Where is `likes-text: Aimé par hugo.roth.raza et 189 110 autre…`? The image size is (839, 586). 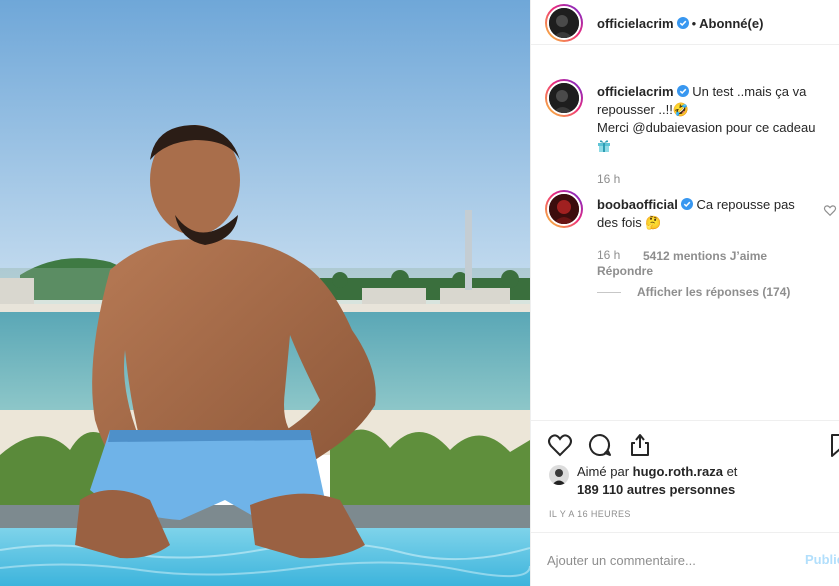
likes-text: Aimé par hugo.roth.raza et 189 110 autre… is located at coordinates (687, 481).